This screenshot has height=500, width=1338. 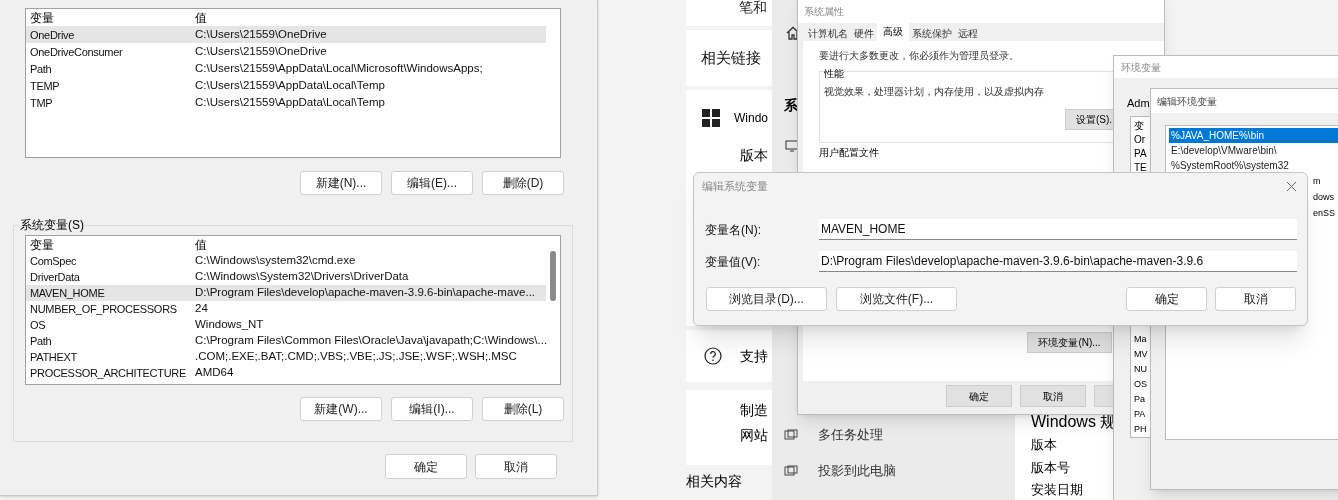 What do you see at coordinates (1141, 354) in the screenshot?
I see `variable-name: MV` at bounding box center [1141, 354].